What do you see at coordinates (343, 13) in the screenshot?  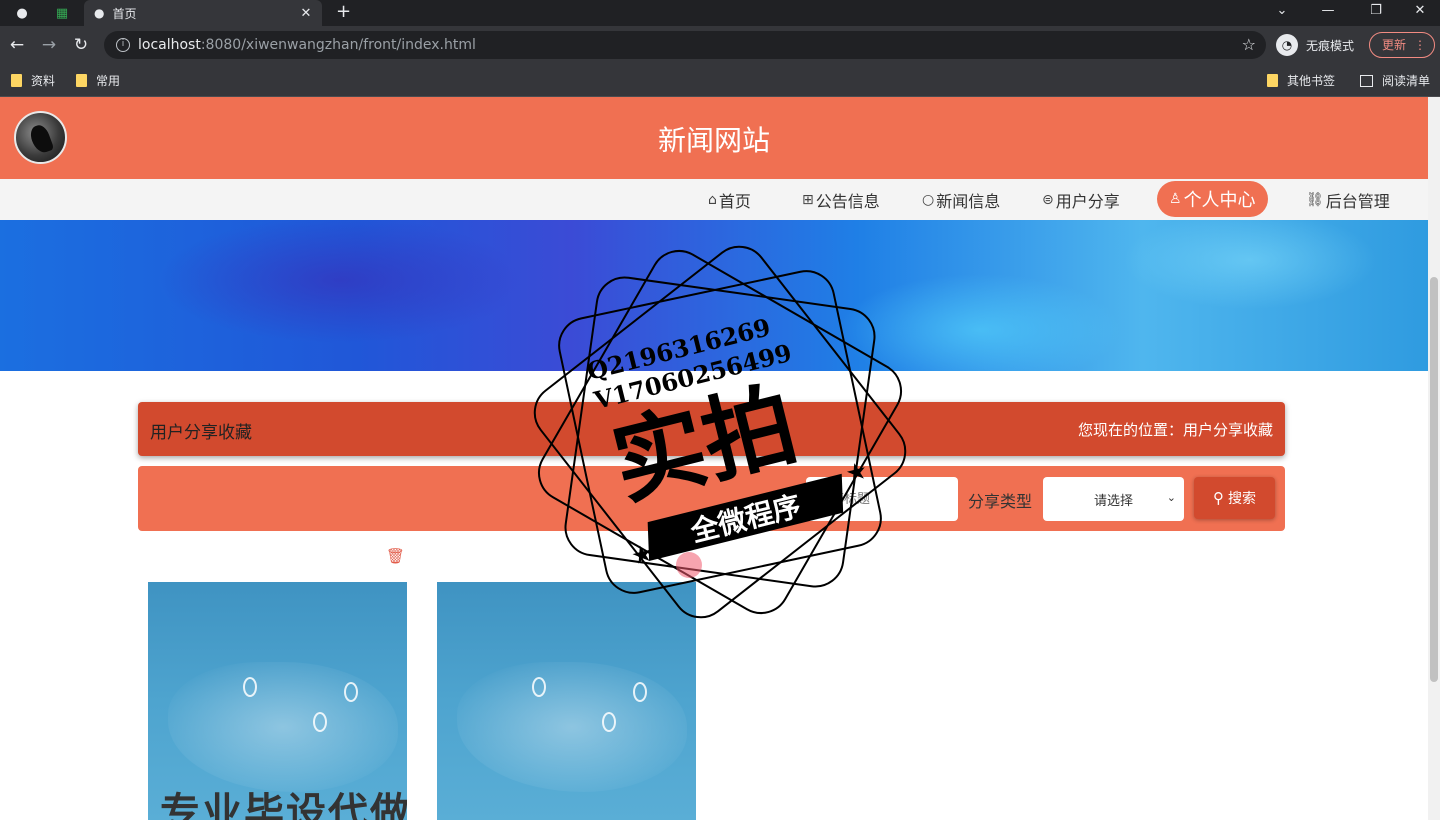 I see `new-tab-button: +` at bounding box center [343, 13].